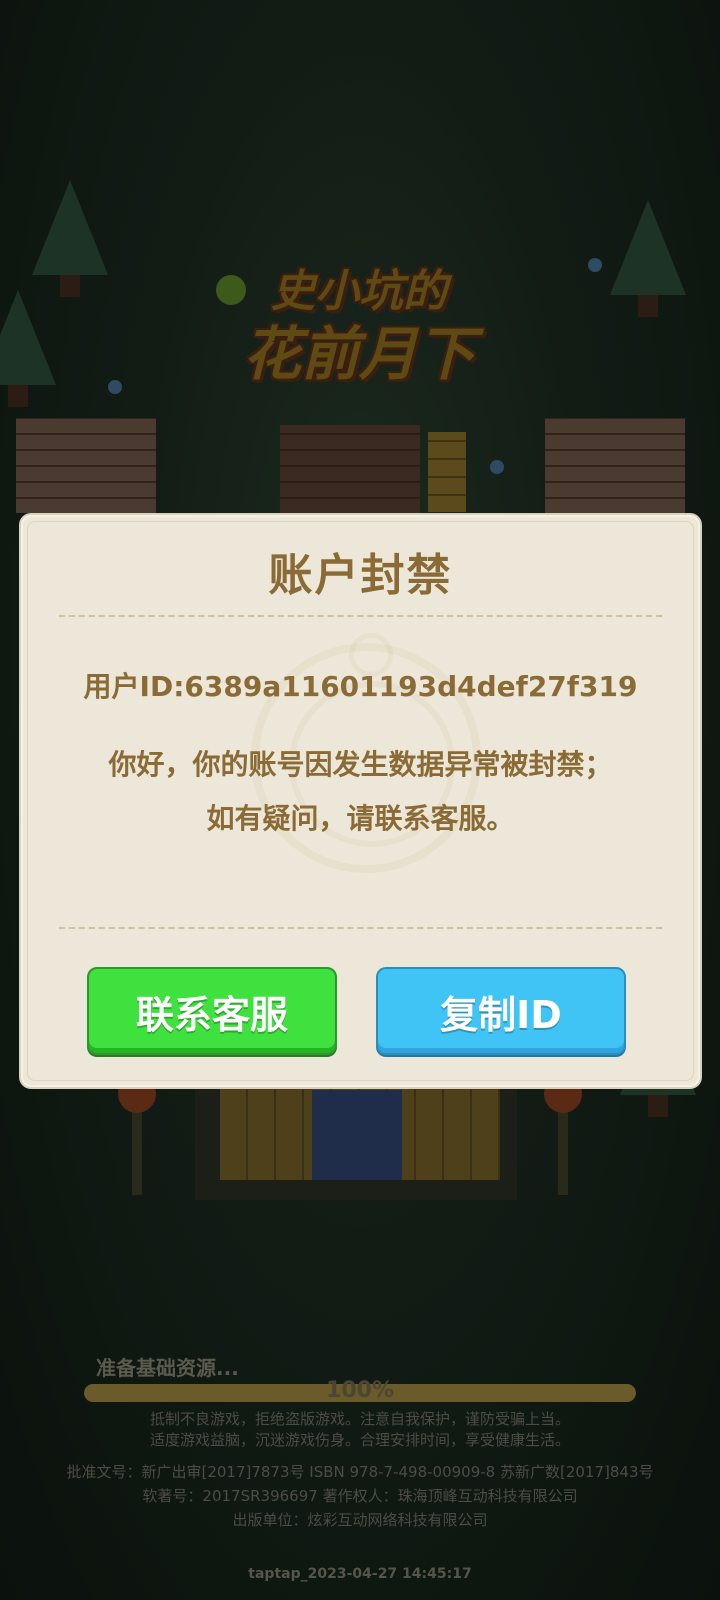  Describe the element at coordinates (447, 472) in the screenshot. I see `gold-block` at that location.